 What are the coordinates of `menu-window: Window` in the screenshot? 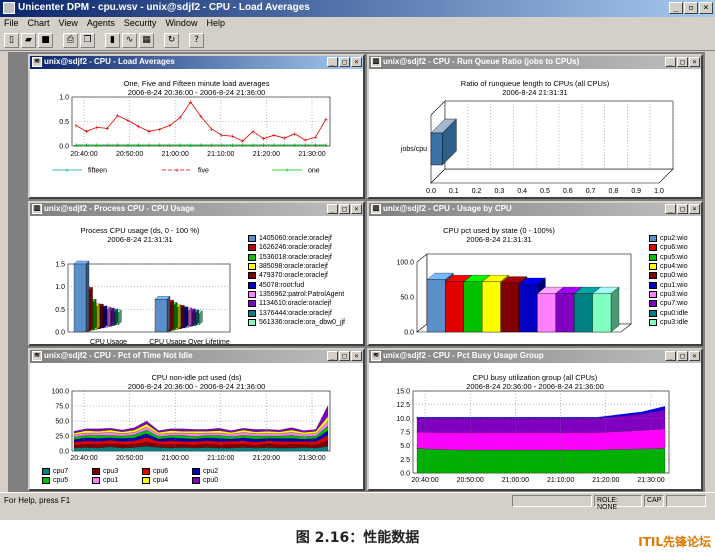 It's located at (181, 24).